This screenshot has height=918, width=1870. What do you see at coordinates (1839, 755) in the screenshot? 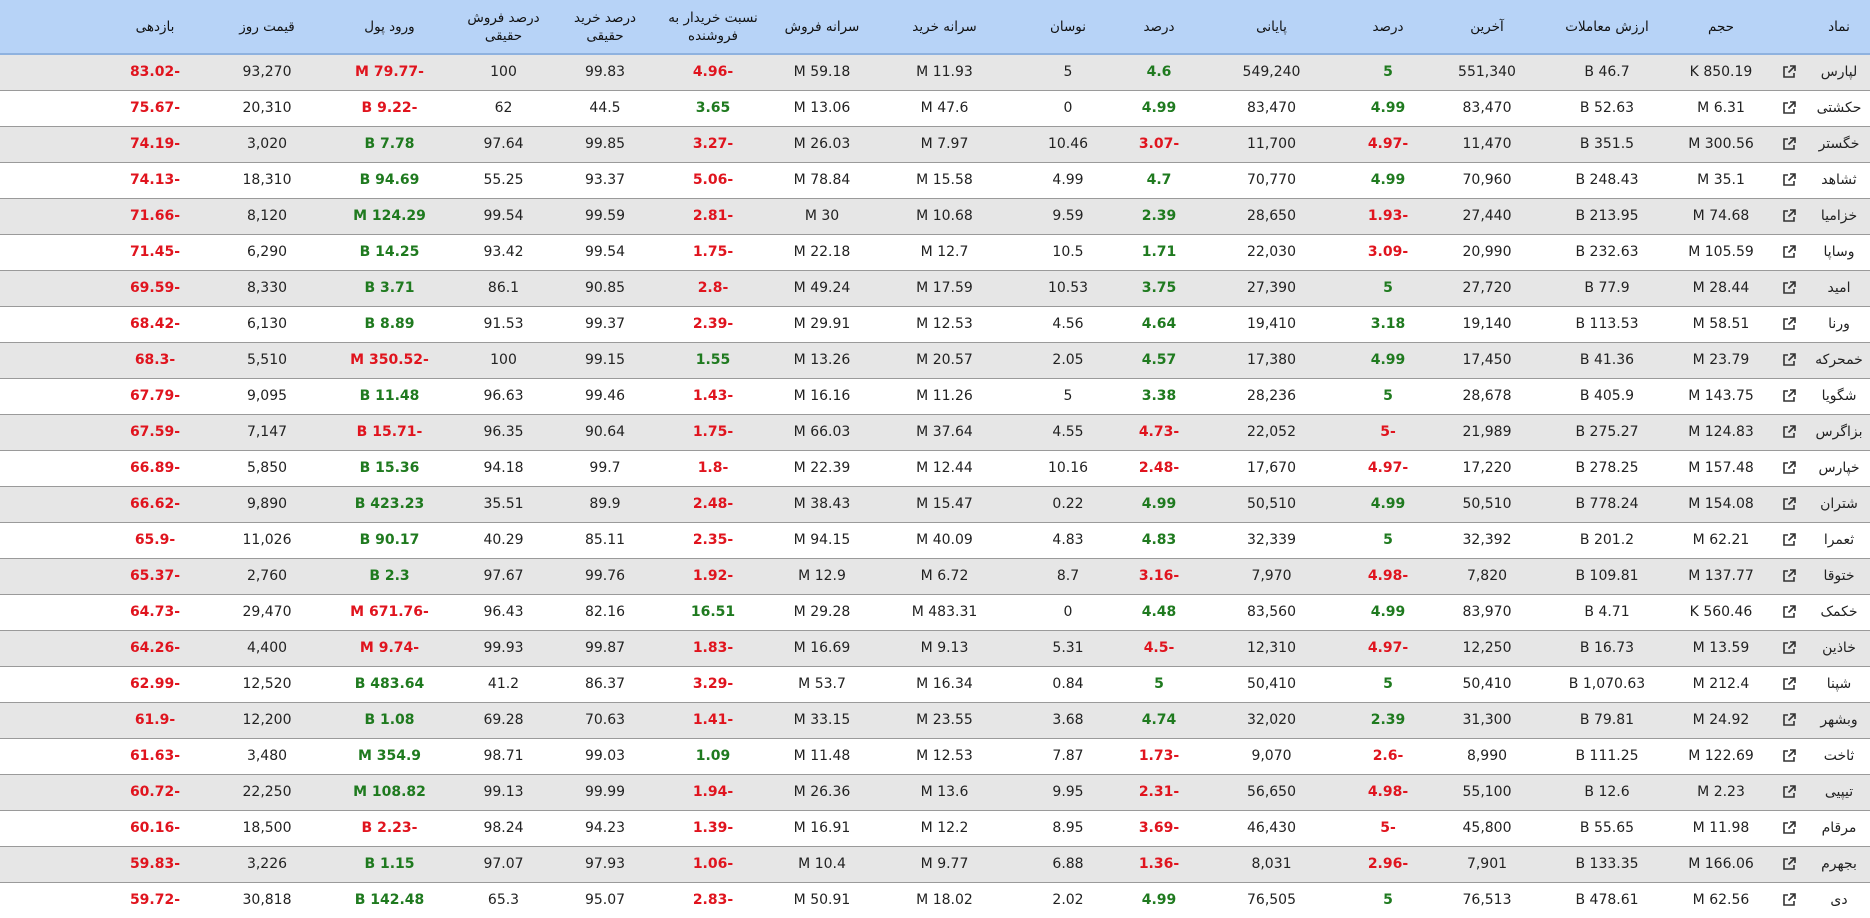
I see `cell-symbol: ثاخت` at bounding box center [1839, 755].